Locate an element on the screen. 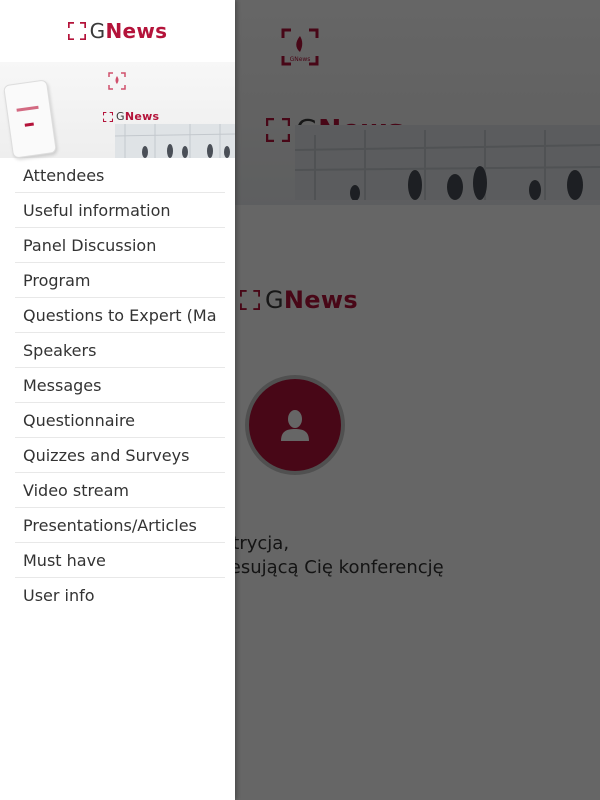  drawer-banner: GNews is located at coordinates (117, 110).